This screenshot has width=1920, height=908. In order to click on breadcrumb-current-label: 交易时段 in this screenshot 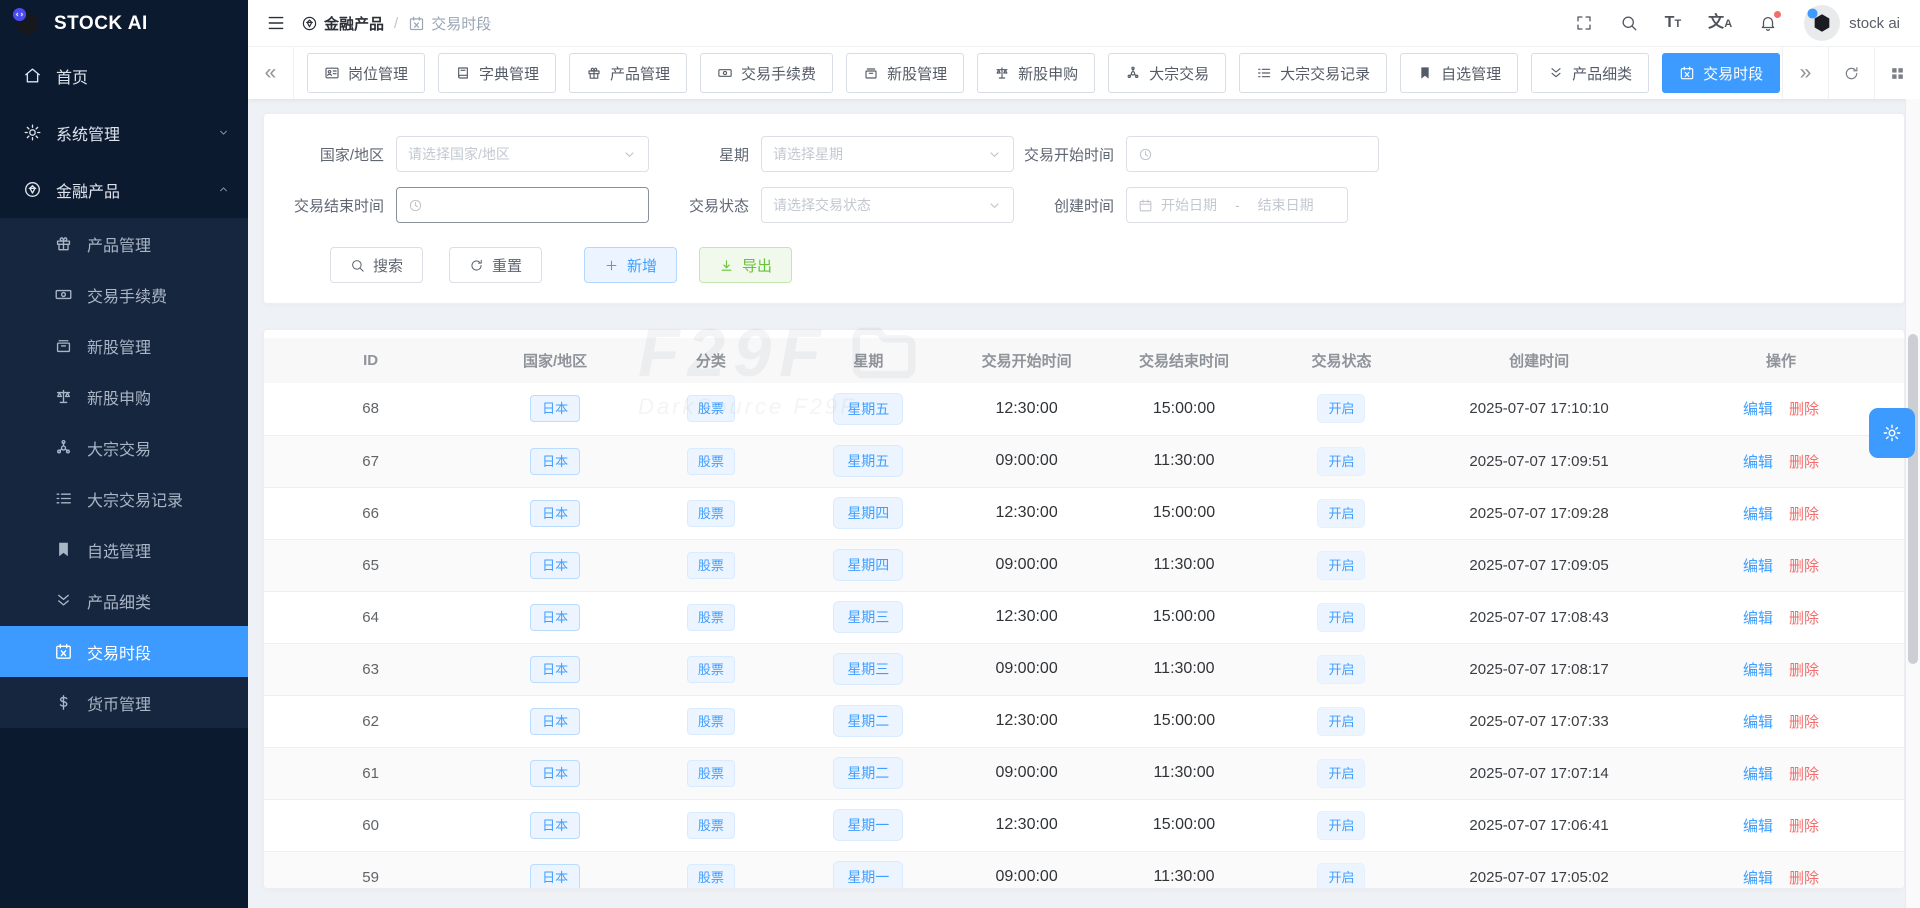, I will do `click(461, 24)`.